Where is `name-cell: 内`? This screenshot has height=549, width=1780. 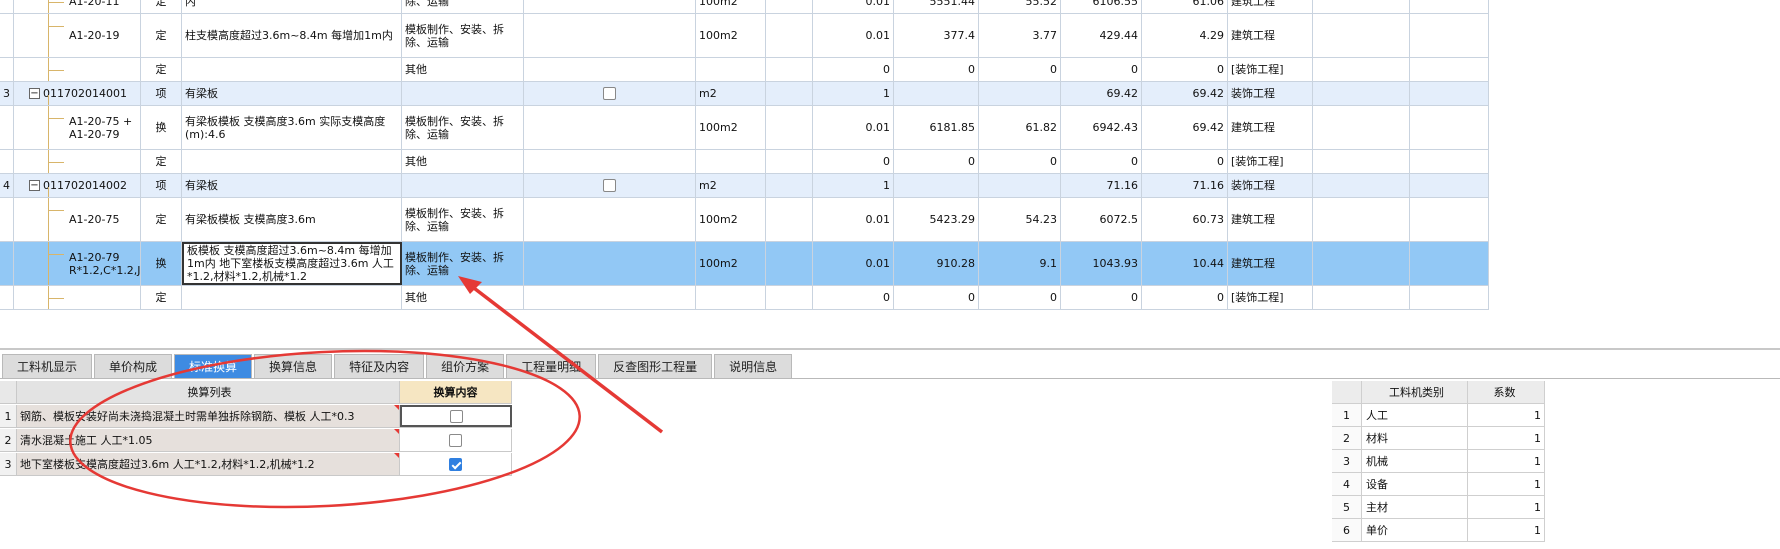 name-cell: 内 is located at coordinates (292, 6).